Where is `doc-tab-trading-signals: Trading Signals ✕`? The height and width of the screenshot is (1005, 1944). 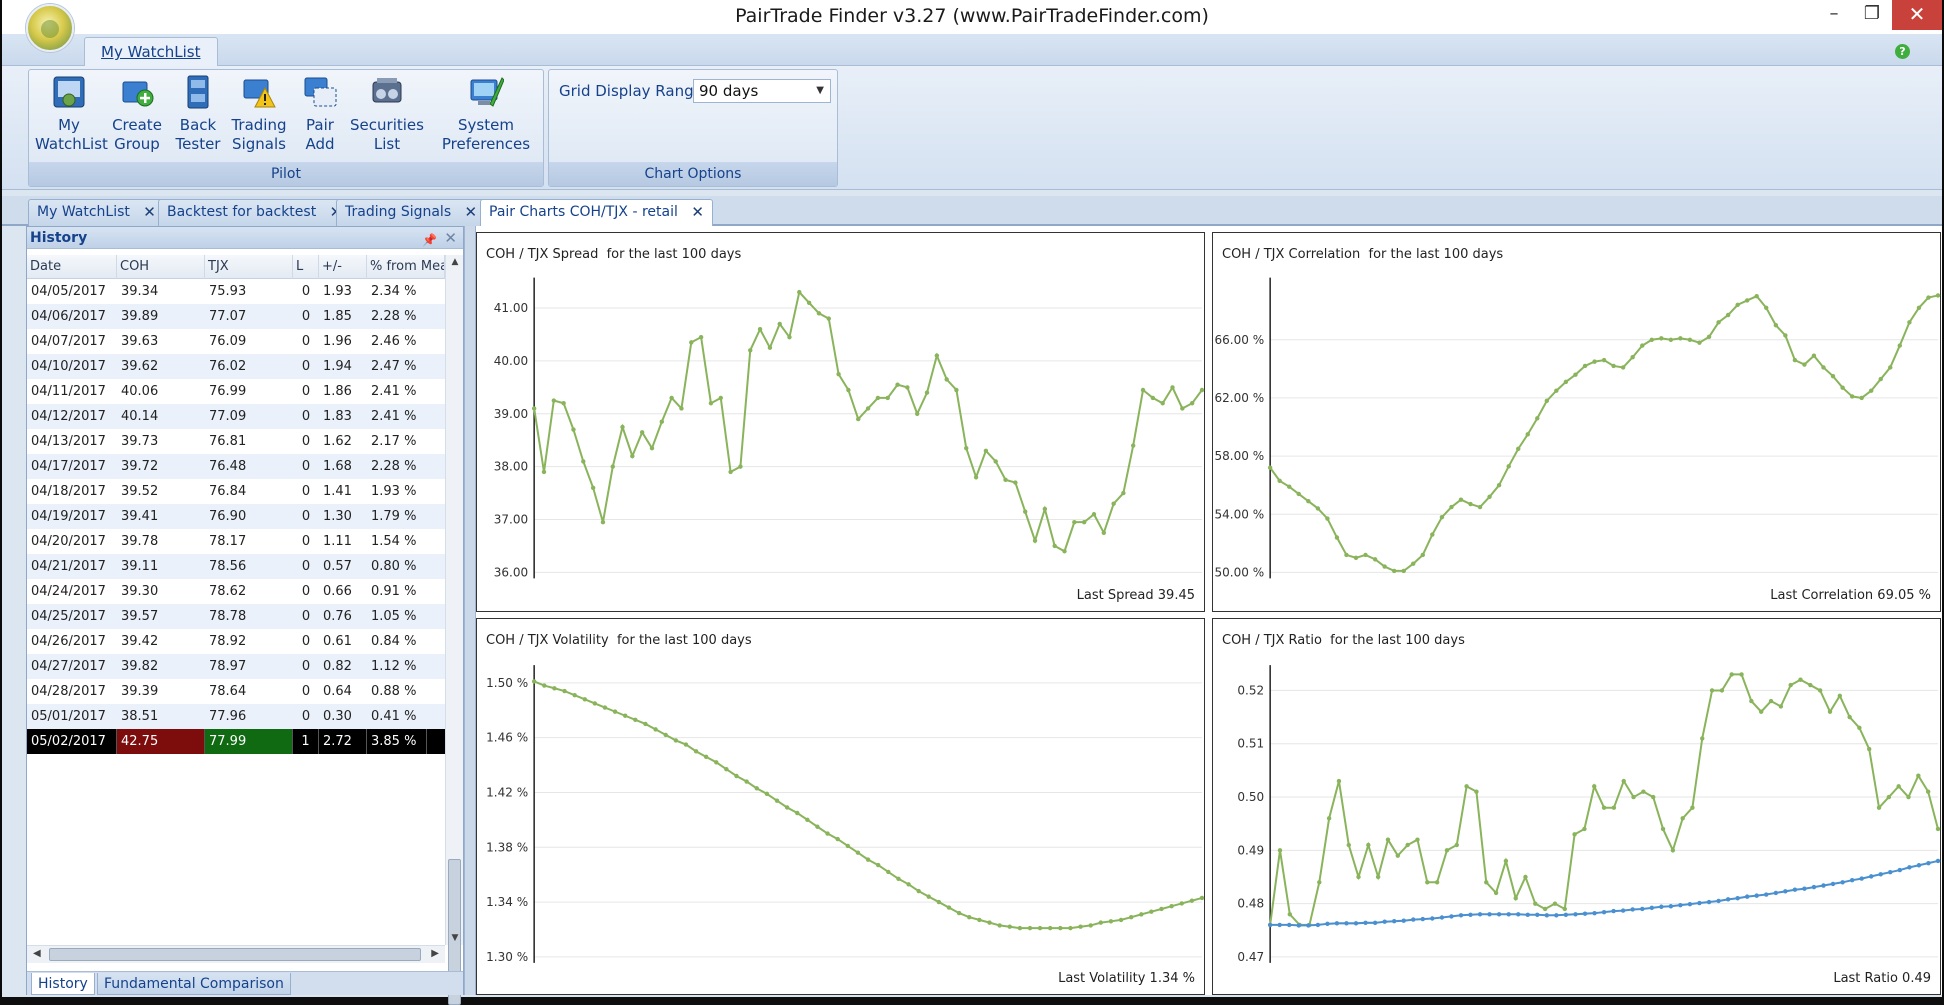
doc-tab-trading-signals: Trading Signals ✕ is located at coordinates (411, 212).